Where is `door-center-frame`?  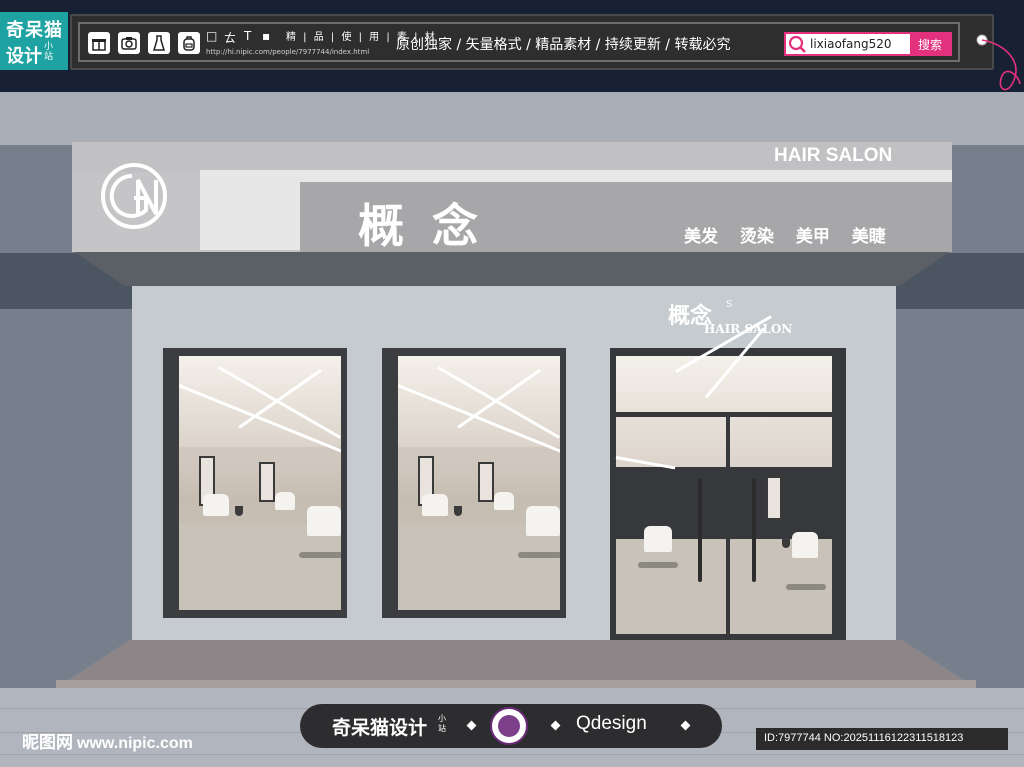
door-center-frame is located at coordinates (728, 526).